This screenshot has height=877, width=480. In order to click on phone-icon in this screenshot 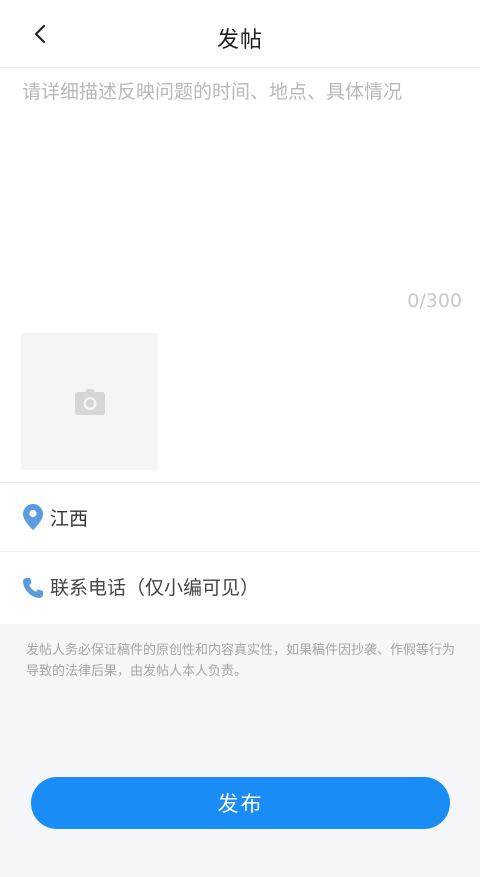, I will do `click(33, 588)`.